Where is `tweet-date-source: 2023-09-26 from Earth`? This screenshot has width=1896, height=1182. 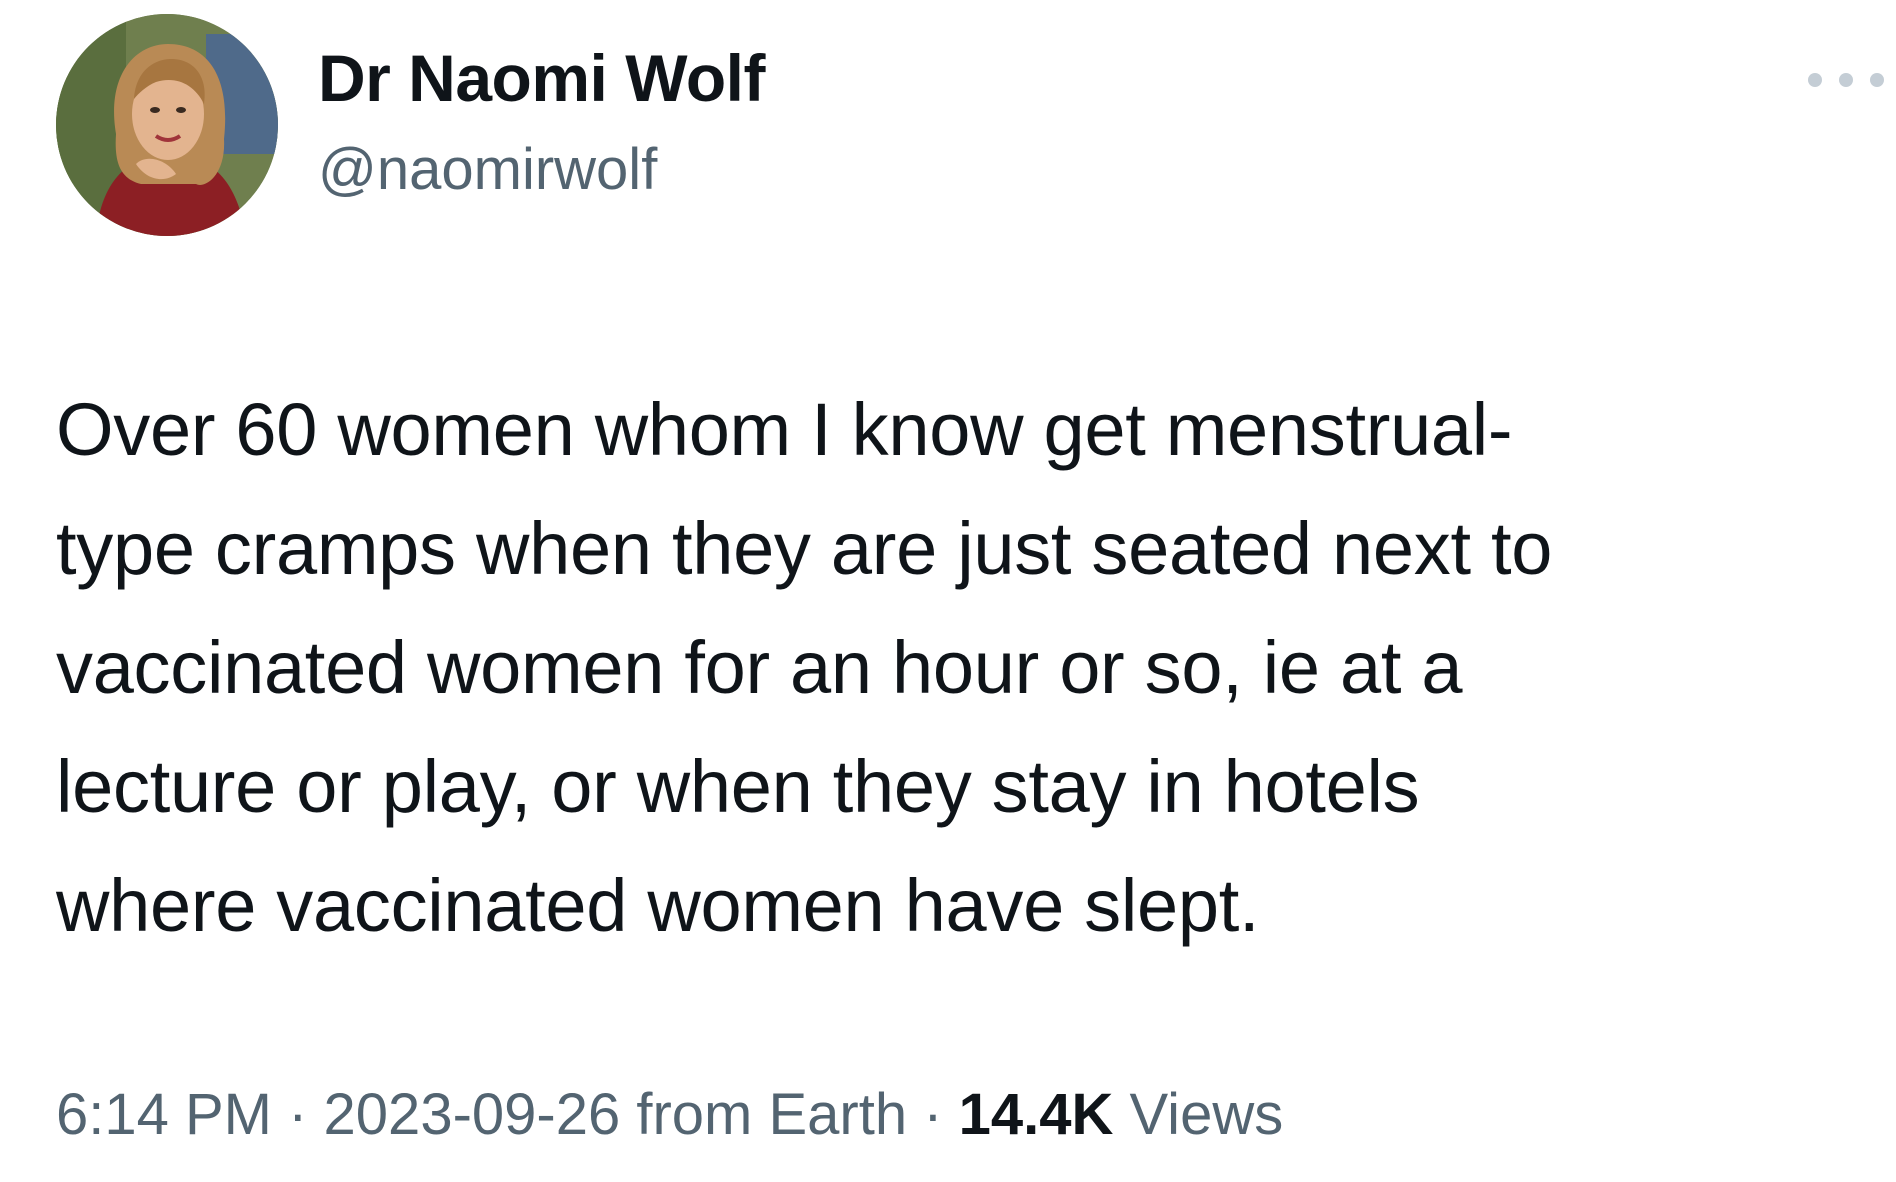
tweet-date-source: 2023-09-26 from Earth is located at coordinates (615, 1114).